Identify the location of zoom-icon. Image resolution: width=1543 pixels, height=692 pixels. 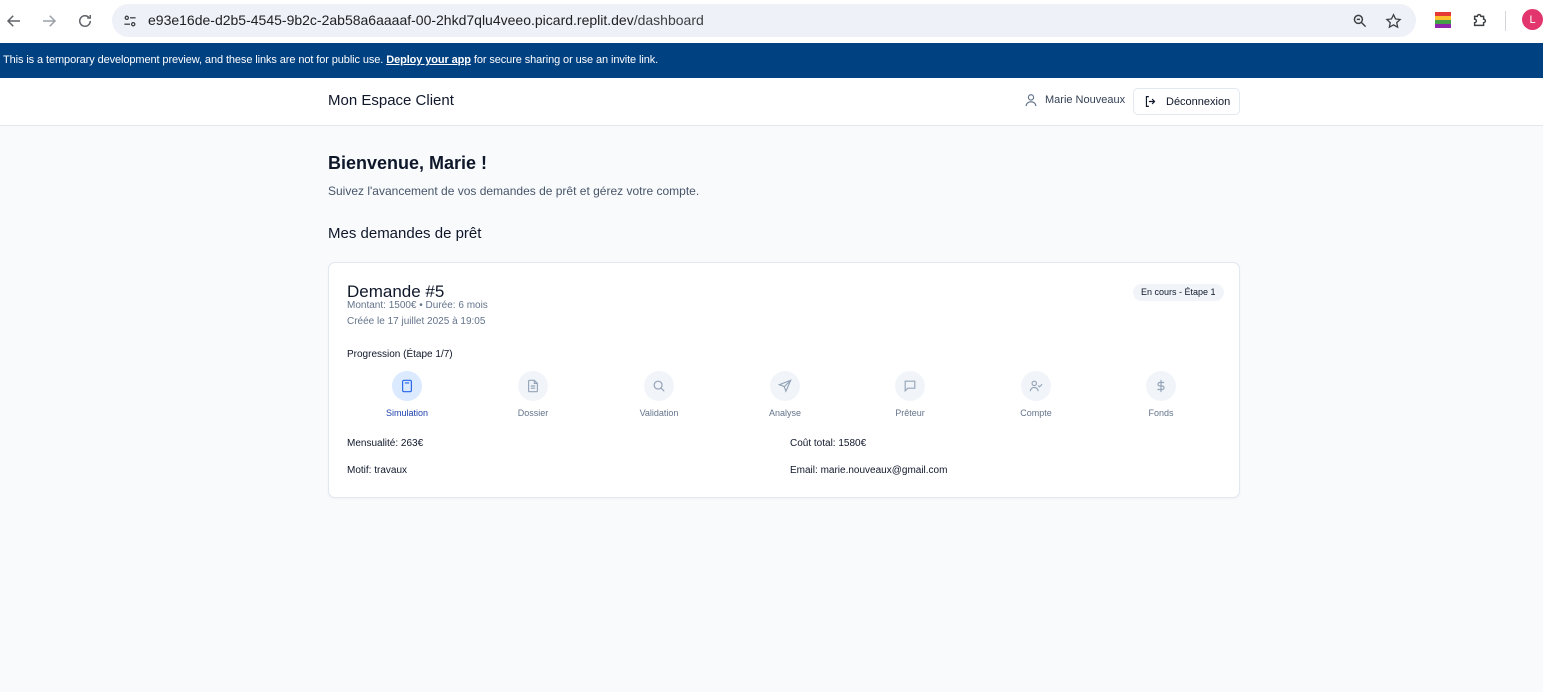
(1360, 21).